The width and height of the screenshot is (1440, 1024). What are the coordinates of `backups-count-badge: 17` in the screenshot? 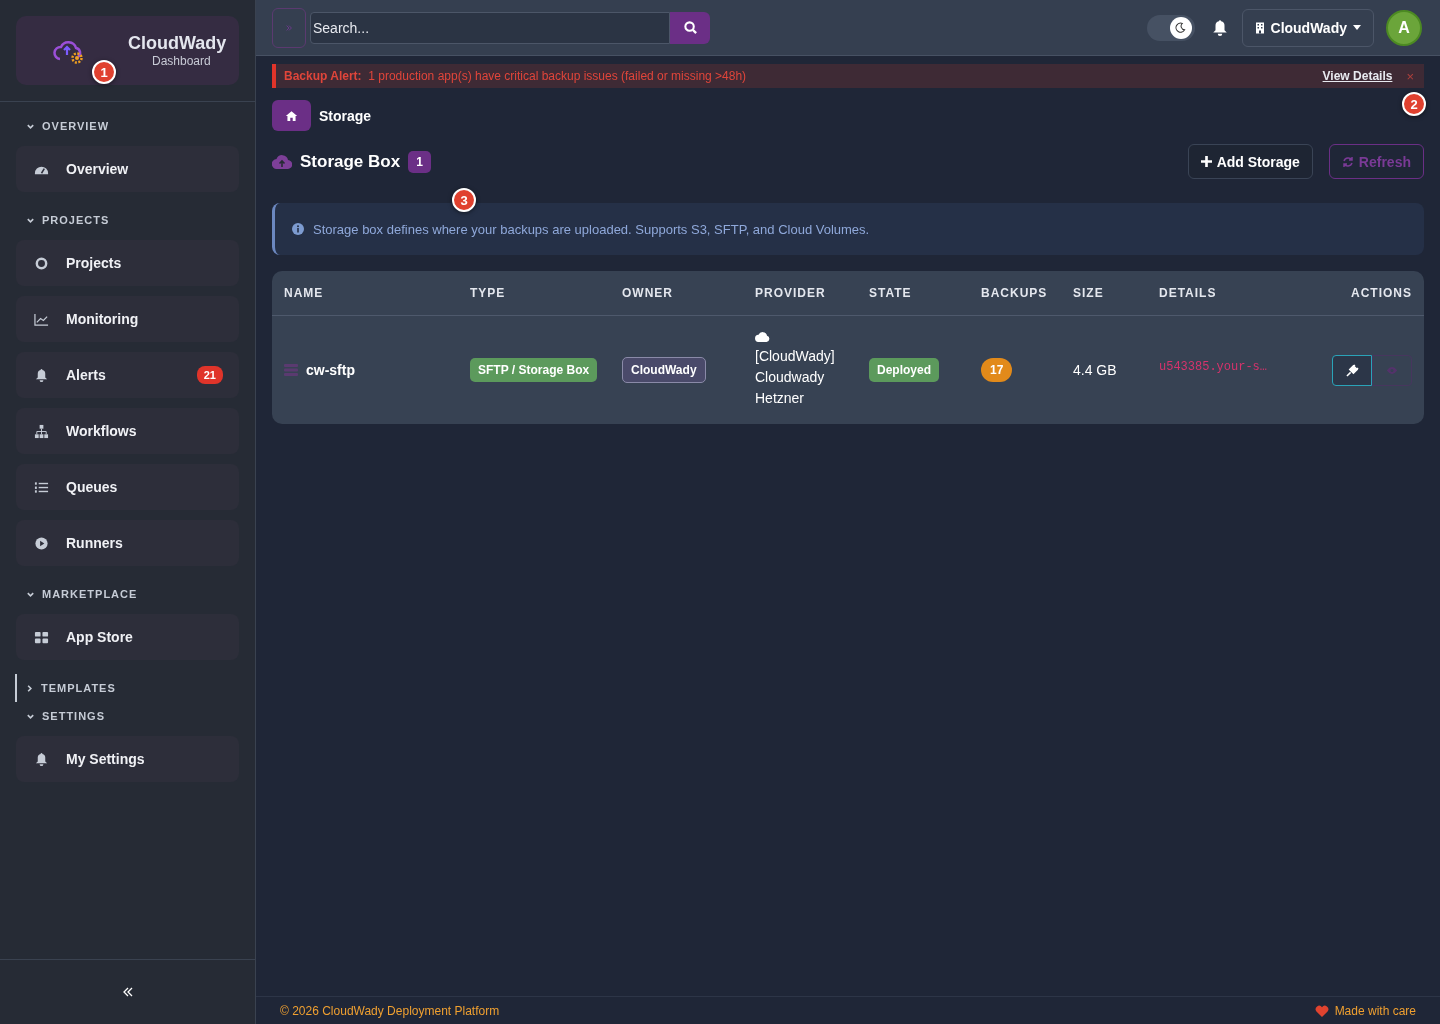 It's located at (997, 370).